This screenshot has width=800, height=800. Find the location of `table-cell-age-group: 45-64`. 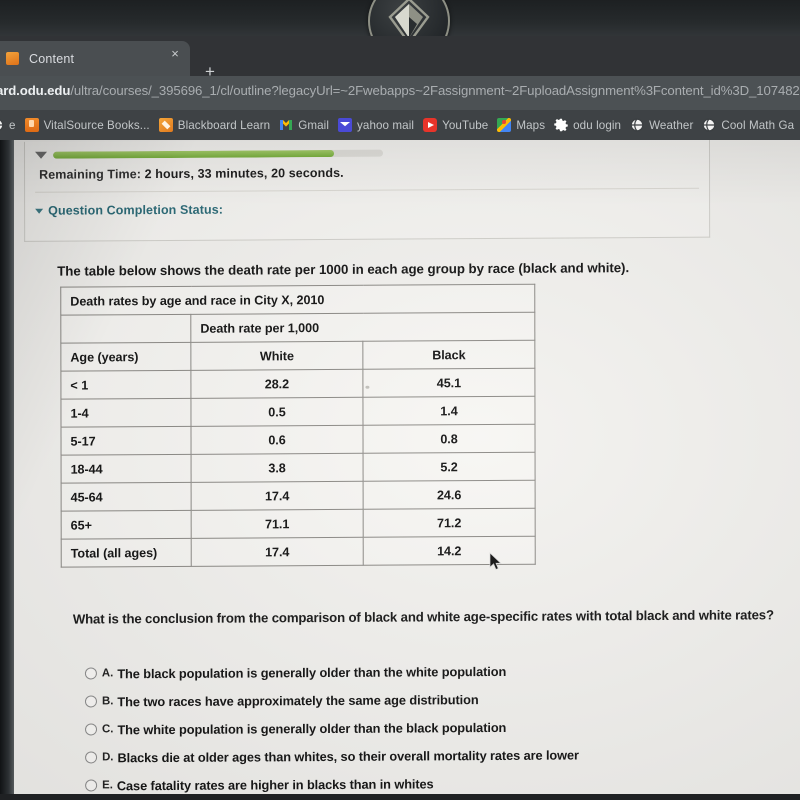

table-cell-age-group: 45-64 is located at coordinates (126, 497).